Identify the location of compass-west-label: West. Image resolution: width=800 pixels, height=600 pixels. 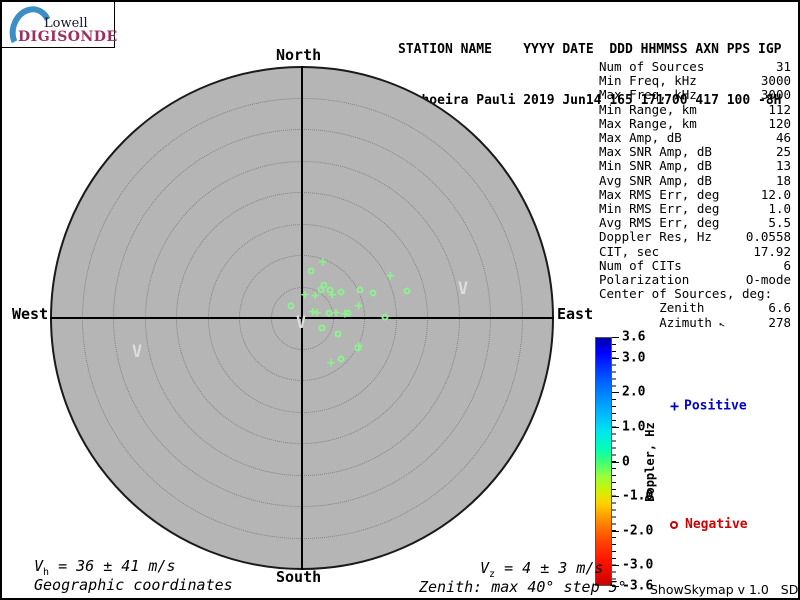
(30, 314).